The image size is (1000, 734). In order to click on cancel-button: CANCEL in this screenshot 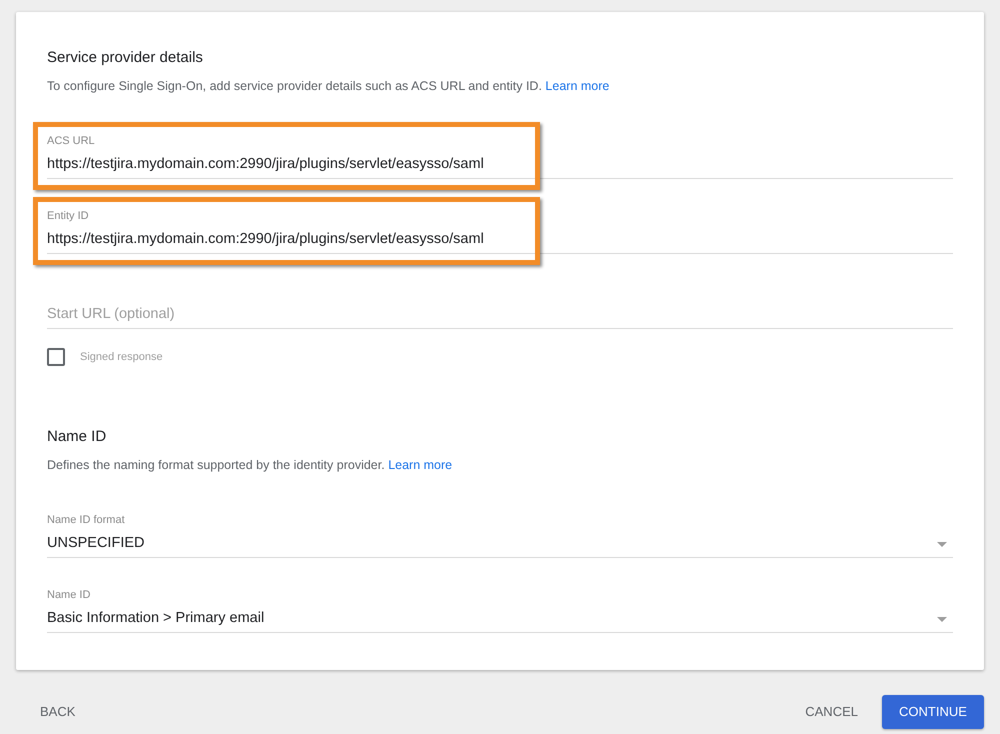, I will do `click(831, 712)`.